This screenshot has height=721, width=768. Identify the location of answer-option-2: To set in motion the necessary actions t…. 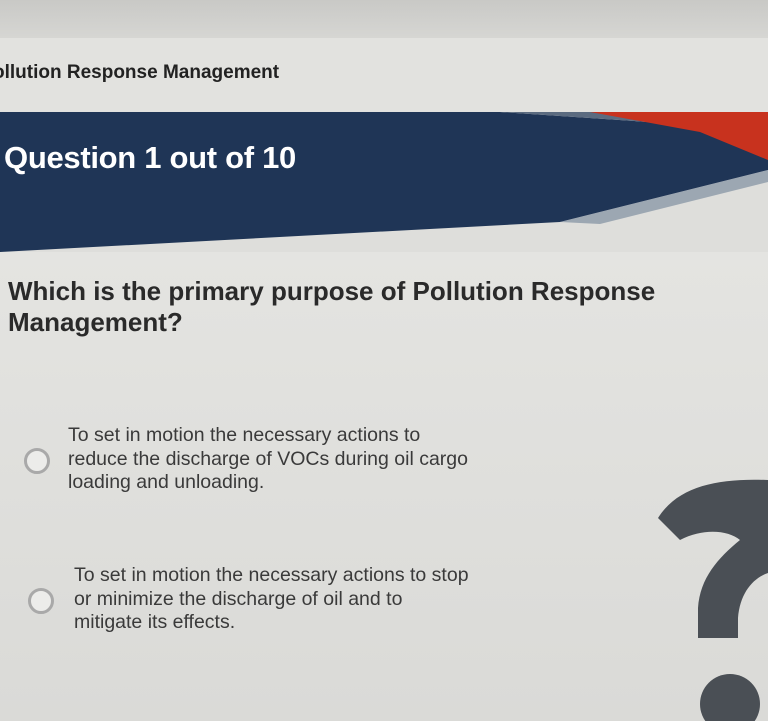
(235, 600).